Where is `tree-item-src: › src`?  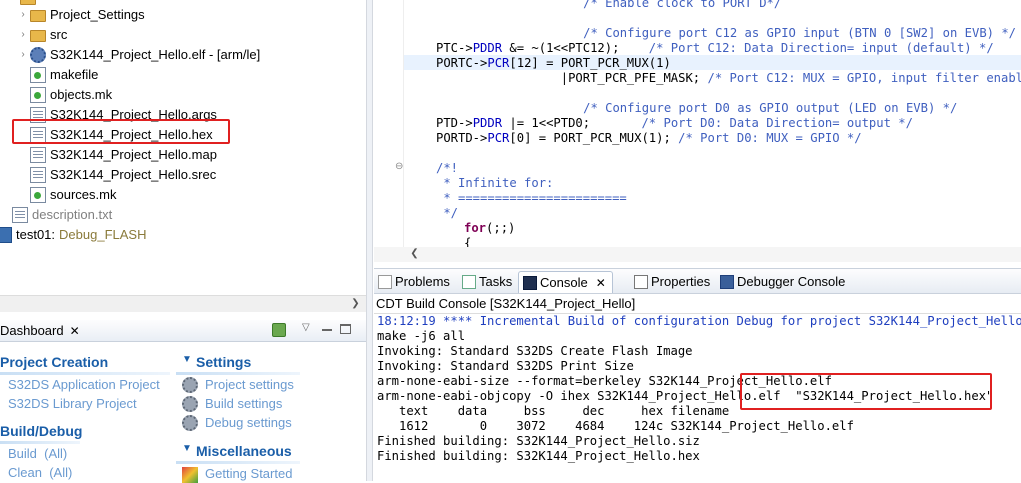 tree-item-src: › src is located at coordinates (41, 35).